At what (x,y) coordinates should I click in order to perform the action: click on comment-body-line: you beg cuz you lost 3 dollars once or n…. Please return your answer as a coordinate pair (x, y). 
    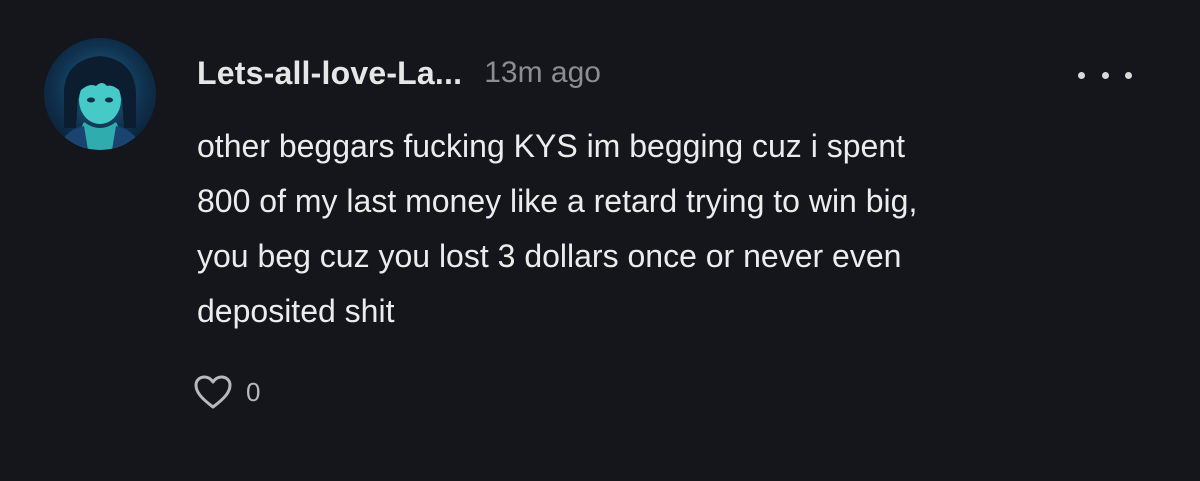
    Looking at the image, I should click on (549, 256).